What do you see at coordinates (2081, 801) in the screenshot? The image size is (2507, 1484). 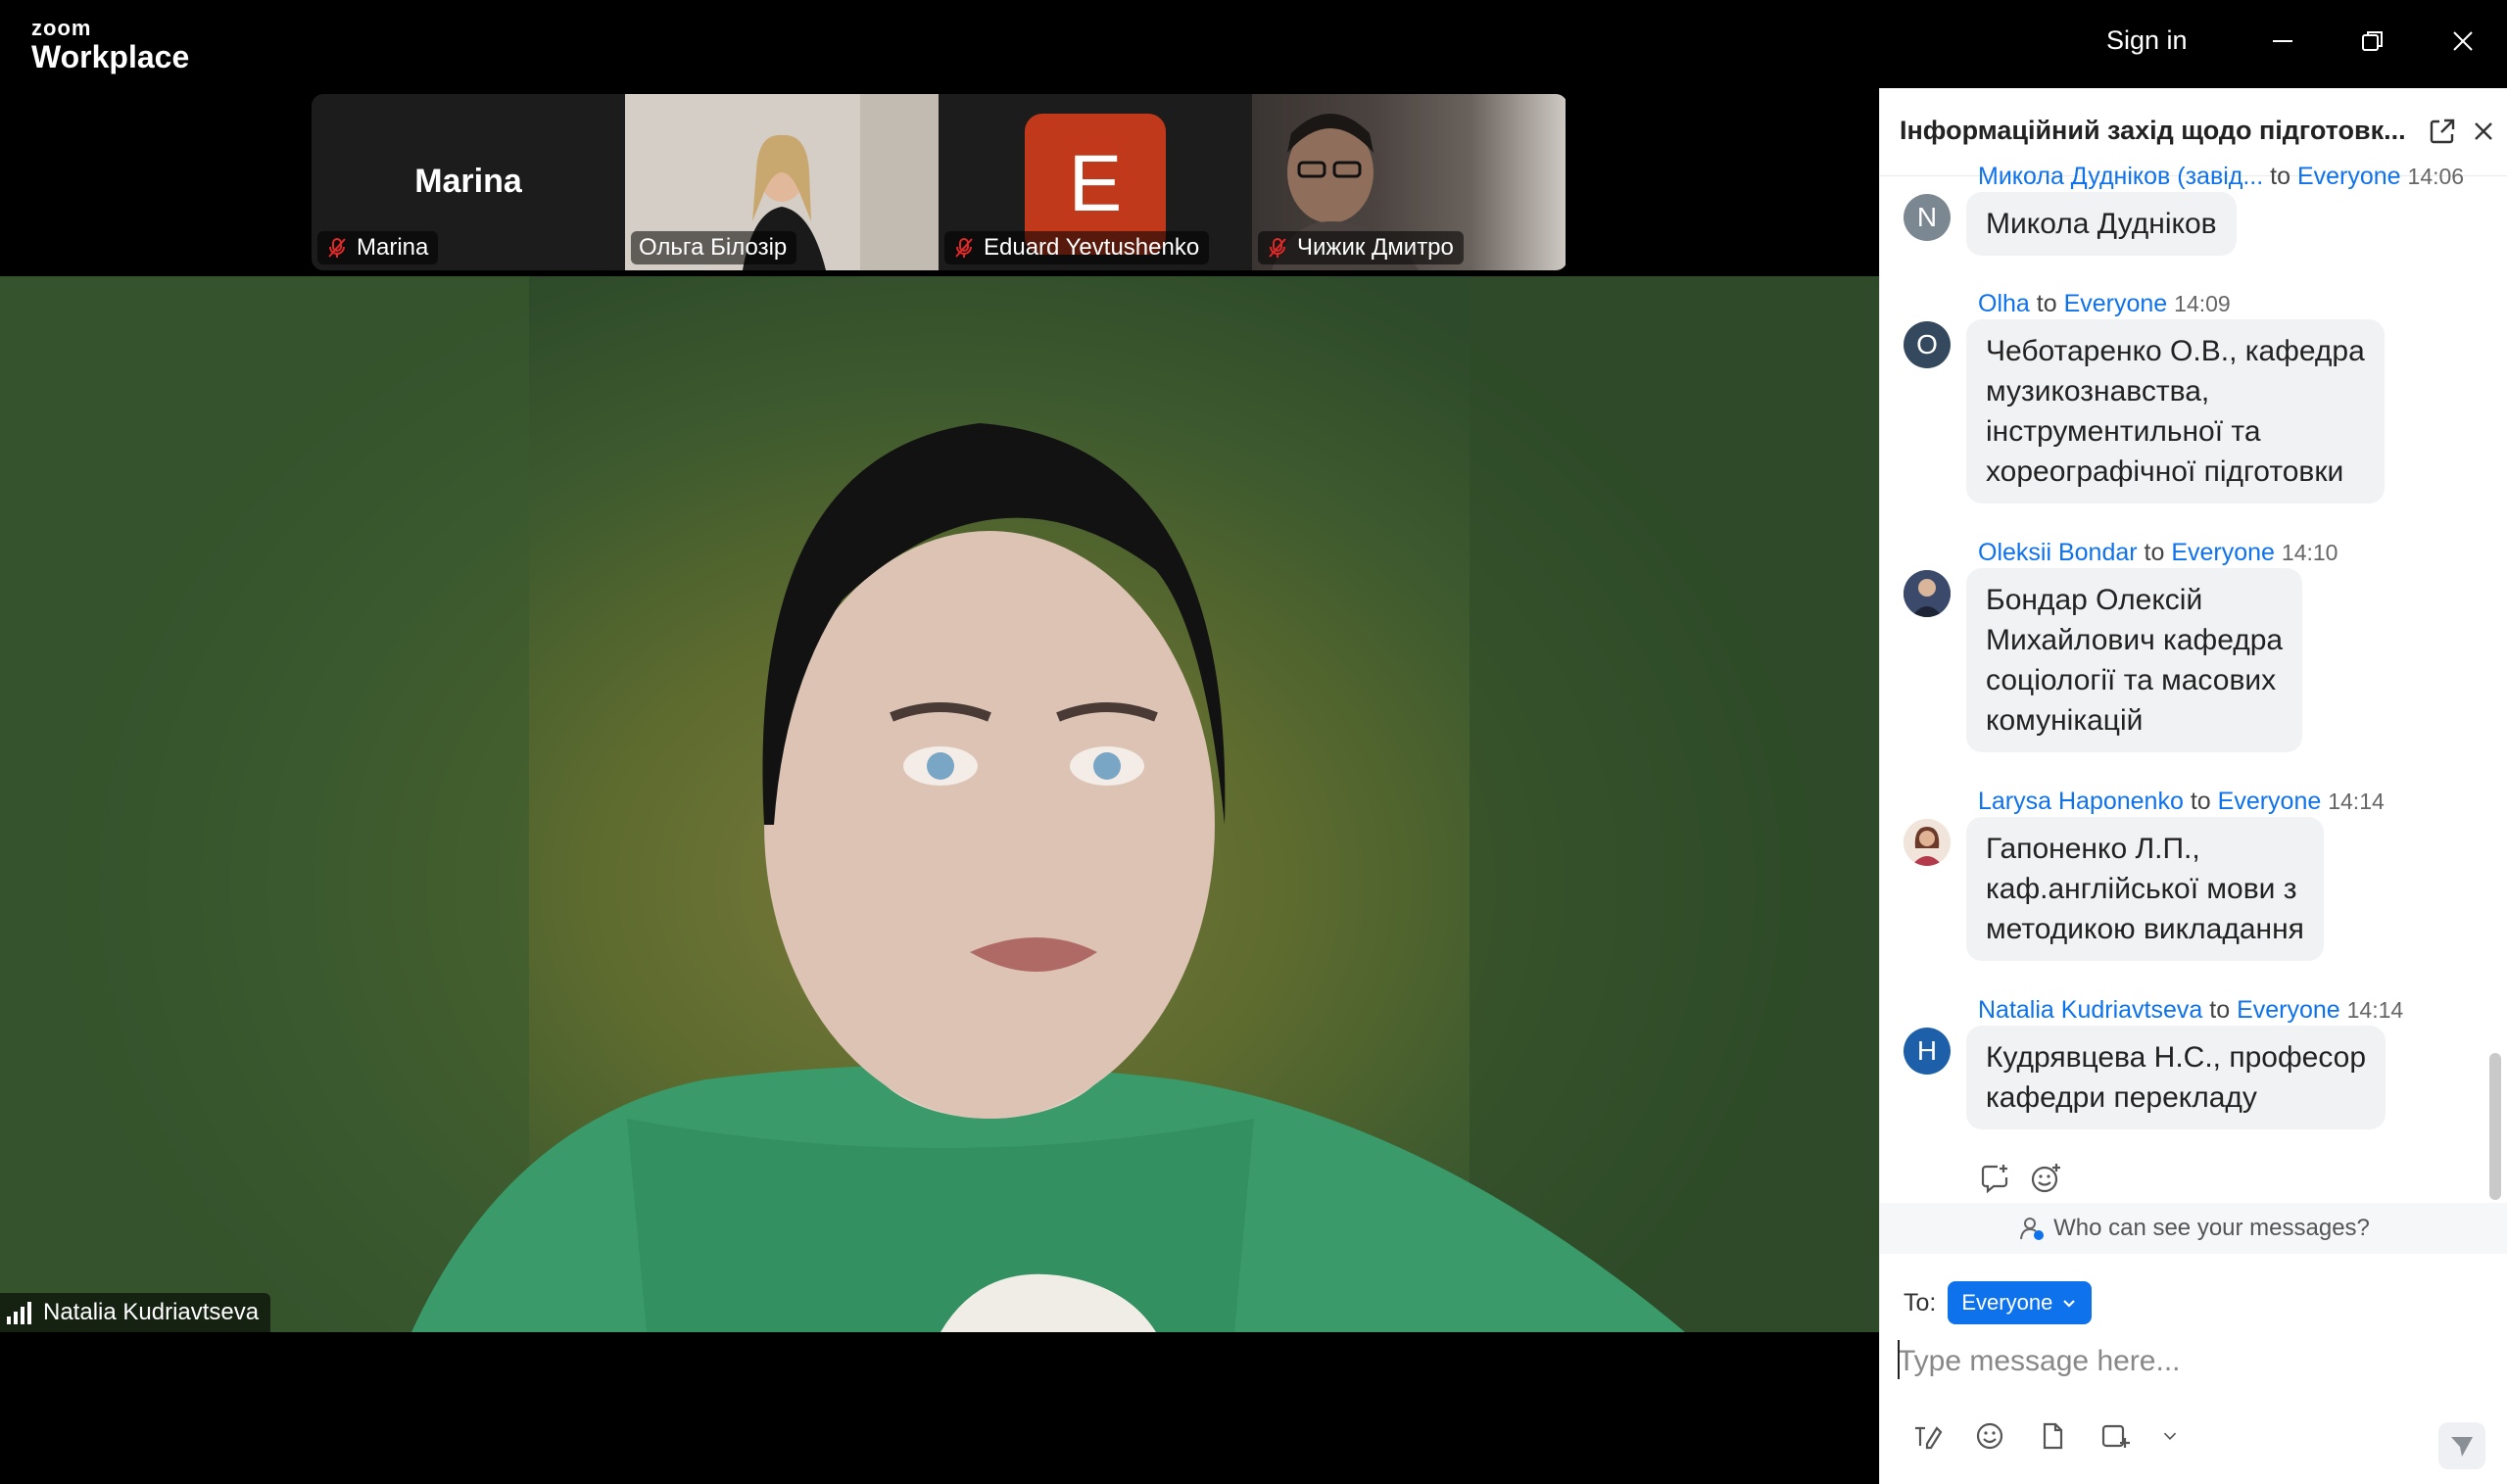 I see `message-sender: Larysa Haponenko` at bounding box center [2081, 801].